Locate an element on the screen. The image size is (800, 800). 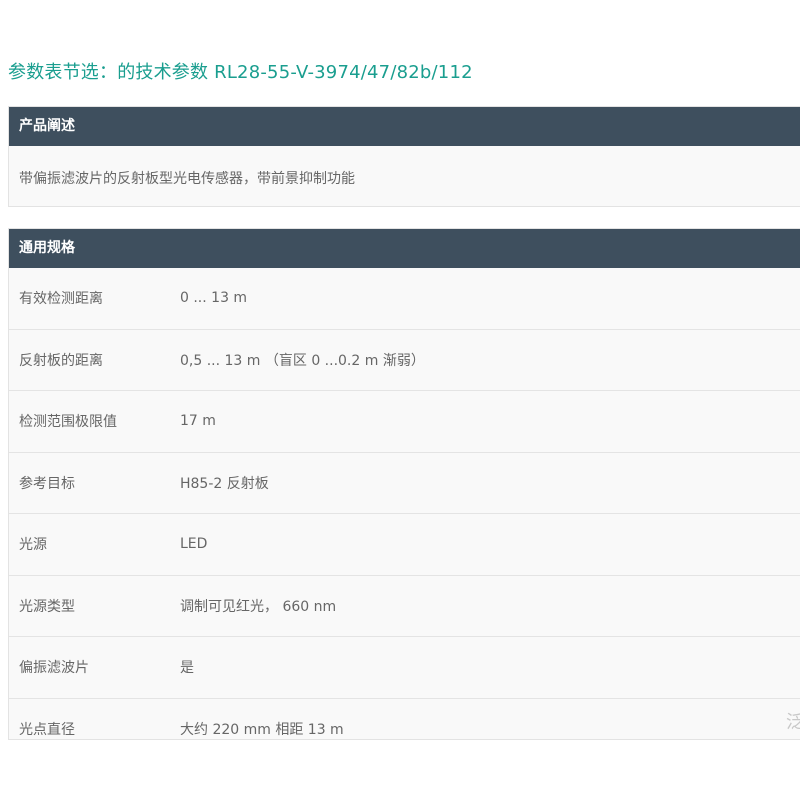
description-card: 产品阐述 带偏振滤波片的反射板型光电传感器，带前景抑制功能 is located at coordinates (404, 156).